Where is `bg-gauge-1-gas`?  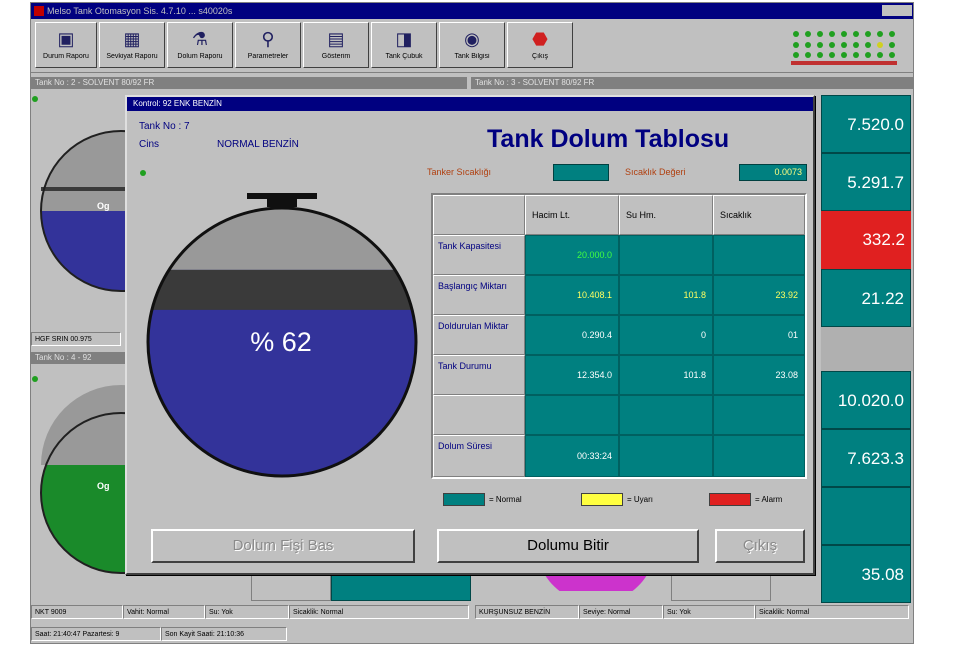
bg-gauge-1-gas is located at coordinates (86, 171).